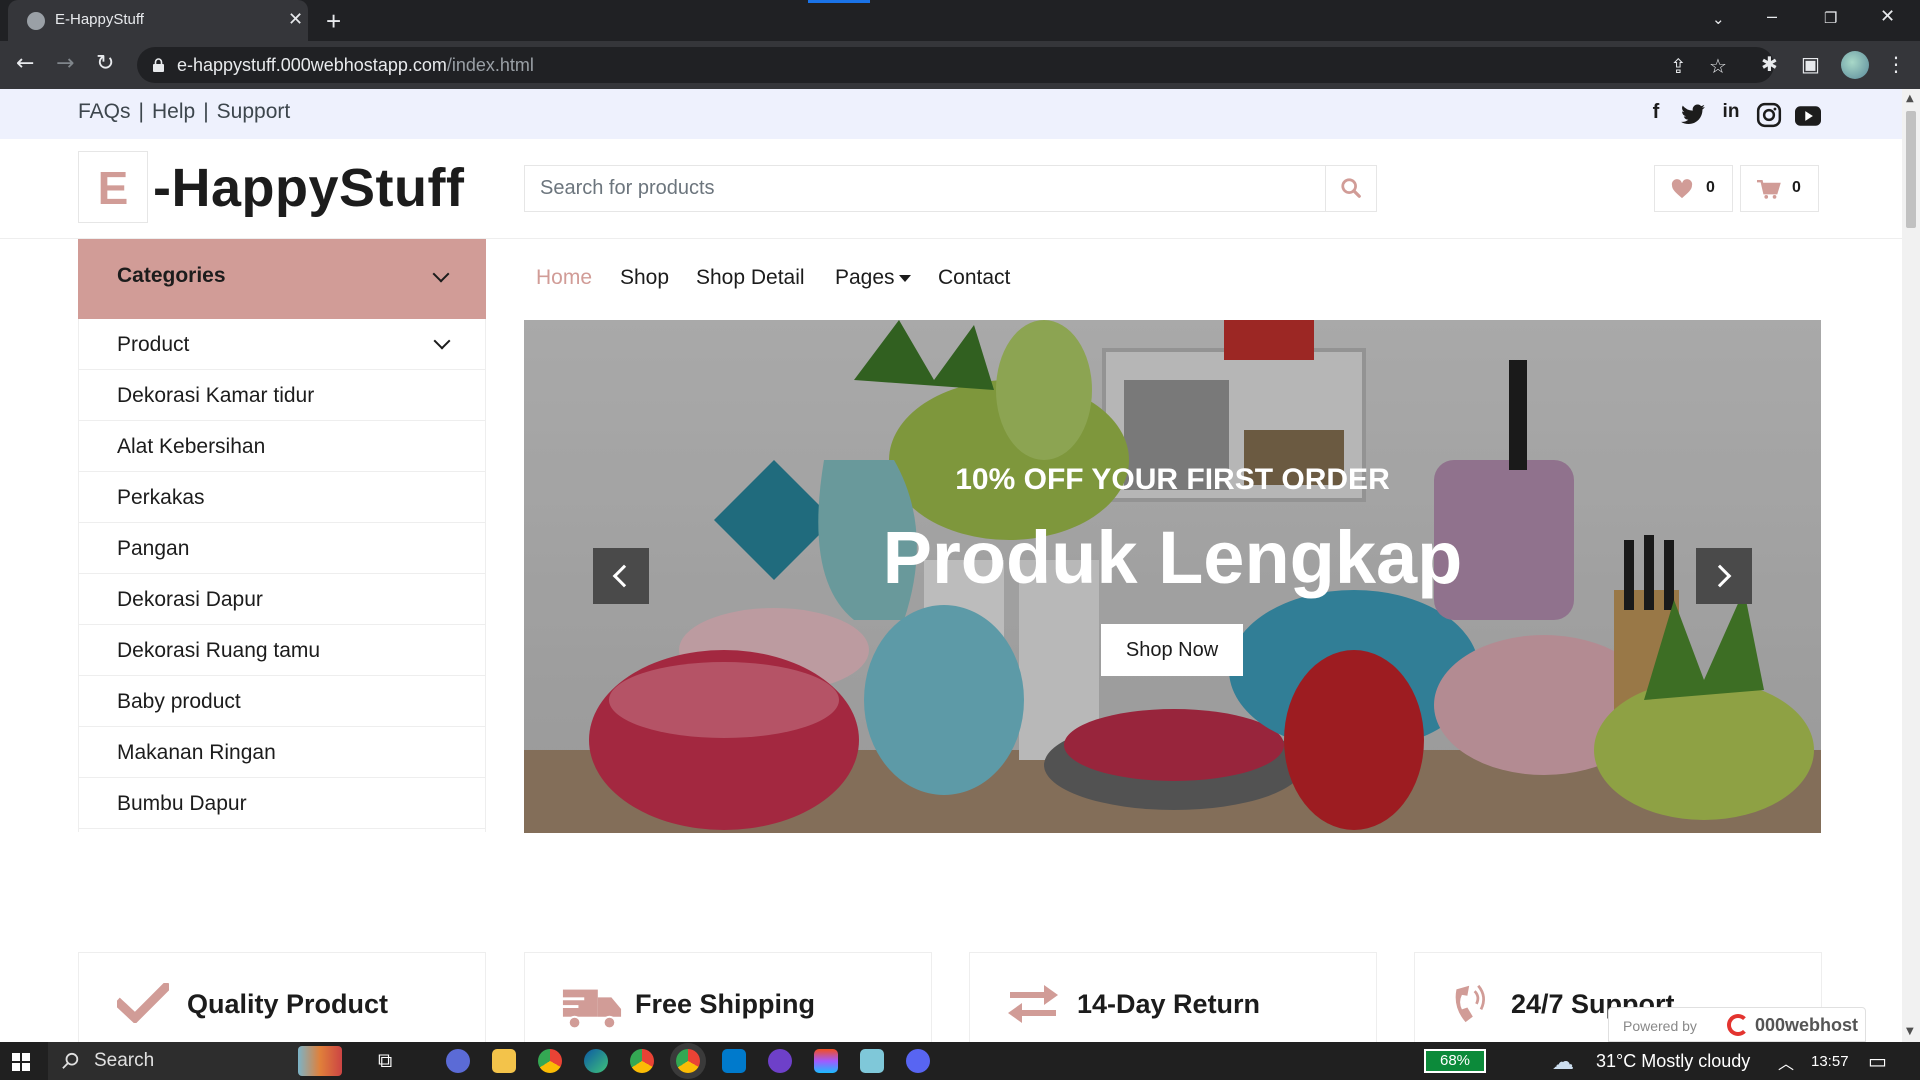 The height and width of the screenshot is (1080, 1920). What do you see at coordinates (1656, 114) in the screenshot?
I see `facebook-icon: f` at bounding box center [1656, 114].